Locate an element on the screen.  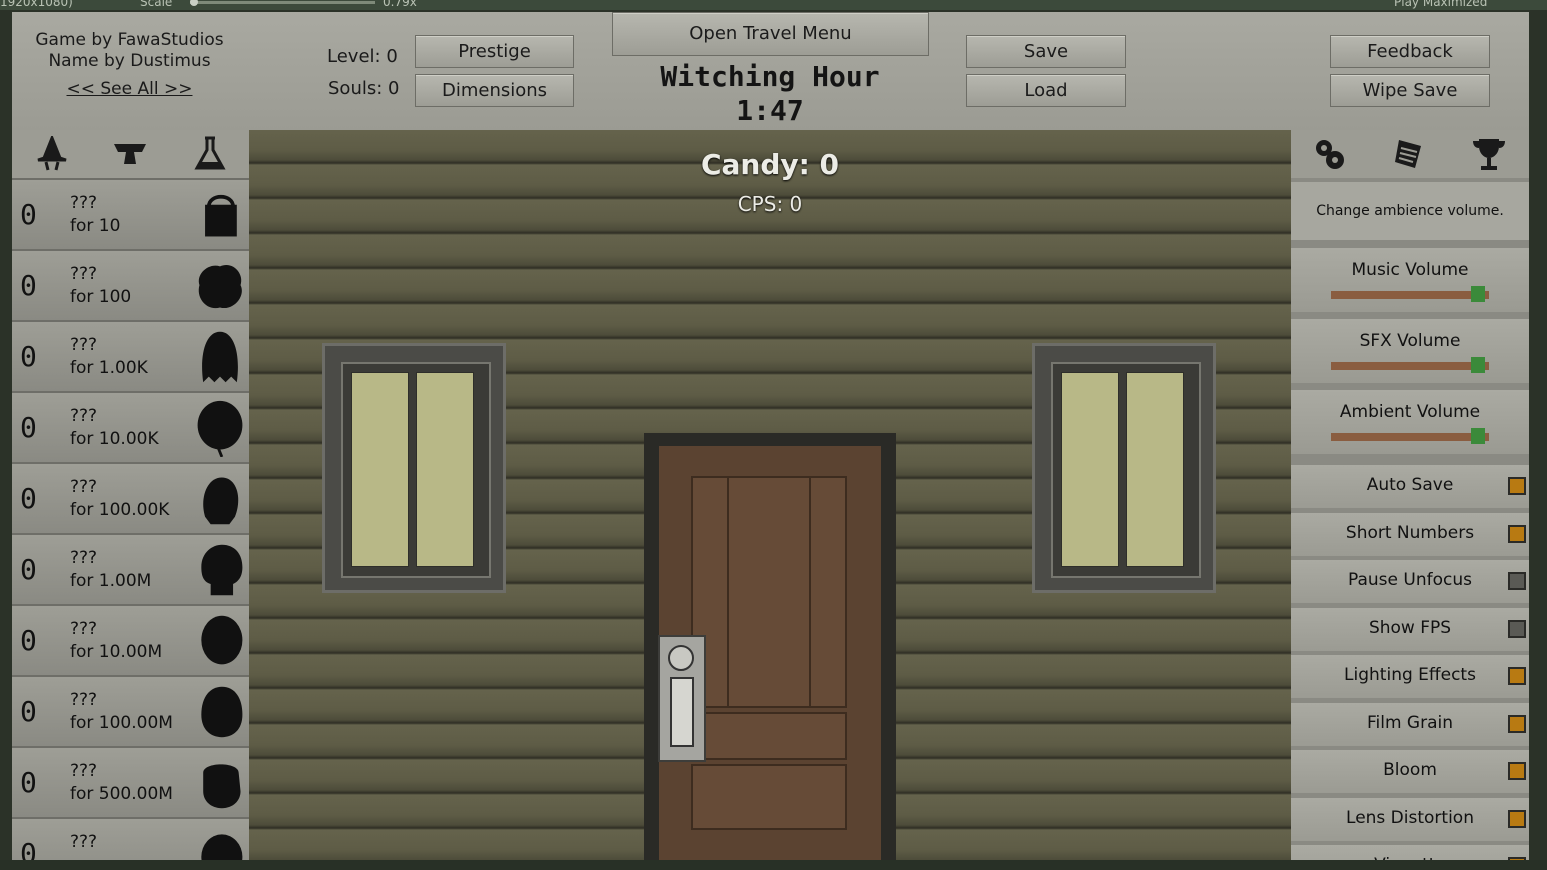
setting-label: Auto Save is located at coordinates (1410, 485).